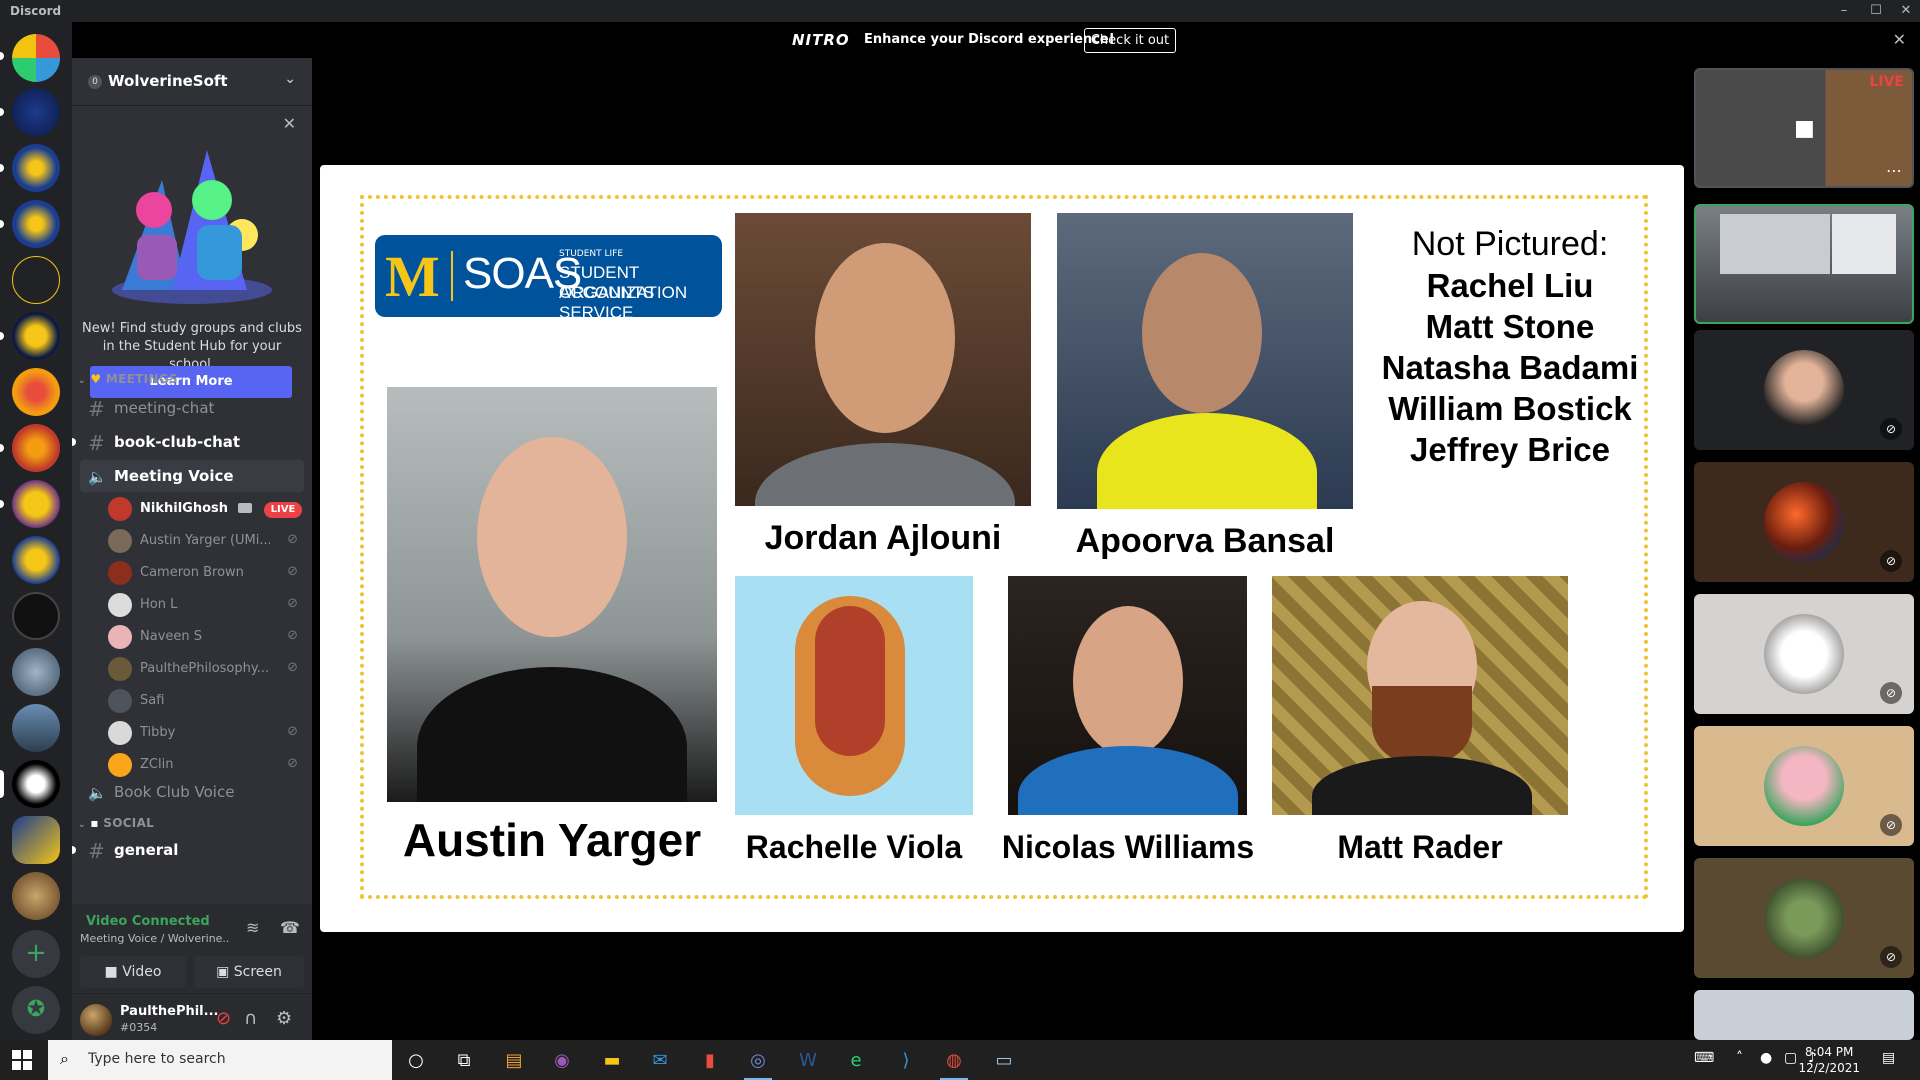  Describe the element at coordinates (192, 408) in the screenshot. I see `channel-meeting-chat: # meeting-chat` at that location.